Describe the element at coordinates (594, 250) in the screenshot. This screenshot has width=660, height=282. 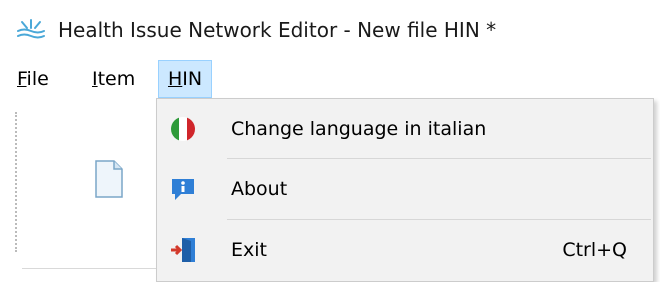
I see `exit-shortcut: Ctrl+Q` at that location.